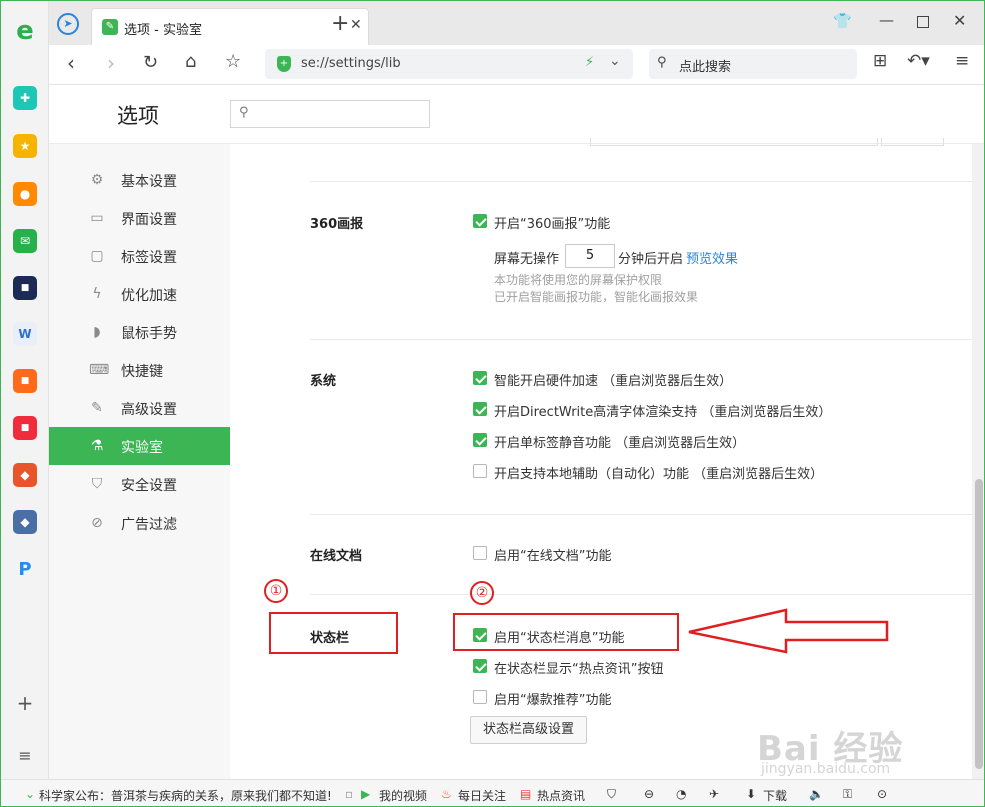 This screenshot has width=985, height=807. I want to click on p-app-icon: P, so click(25, 569).